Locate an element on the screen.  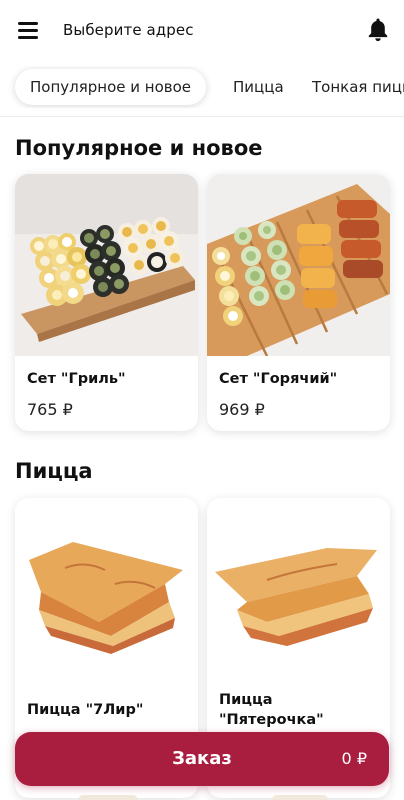
order-label: Заказ is located at coordinates (202, 758).